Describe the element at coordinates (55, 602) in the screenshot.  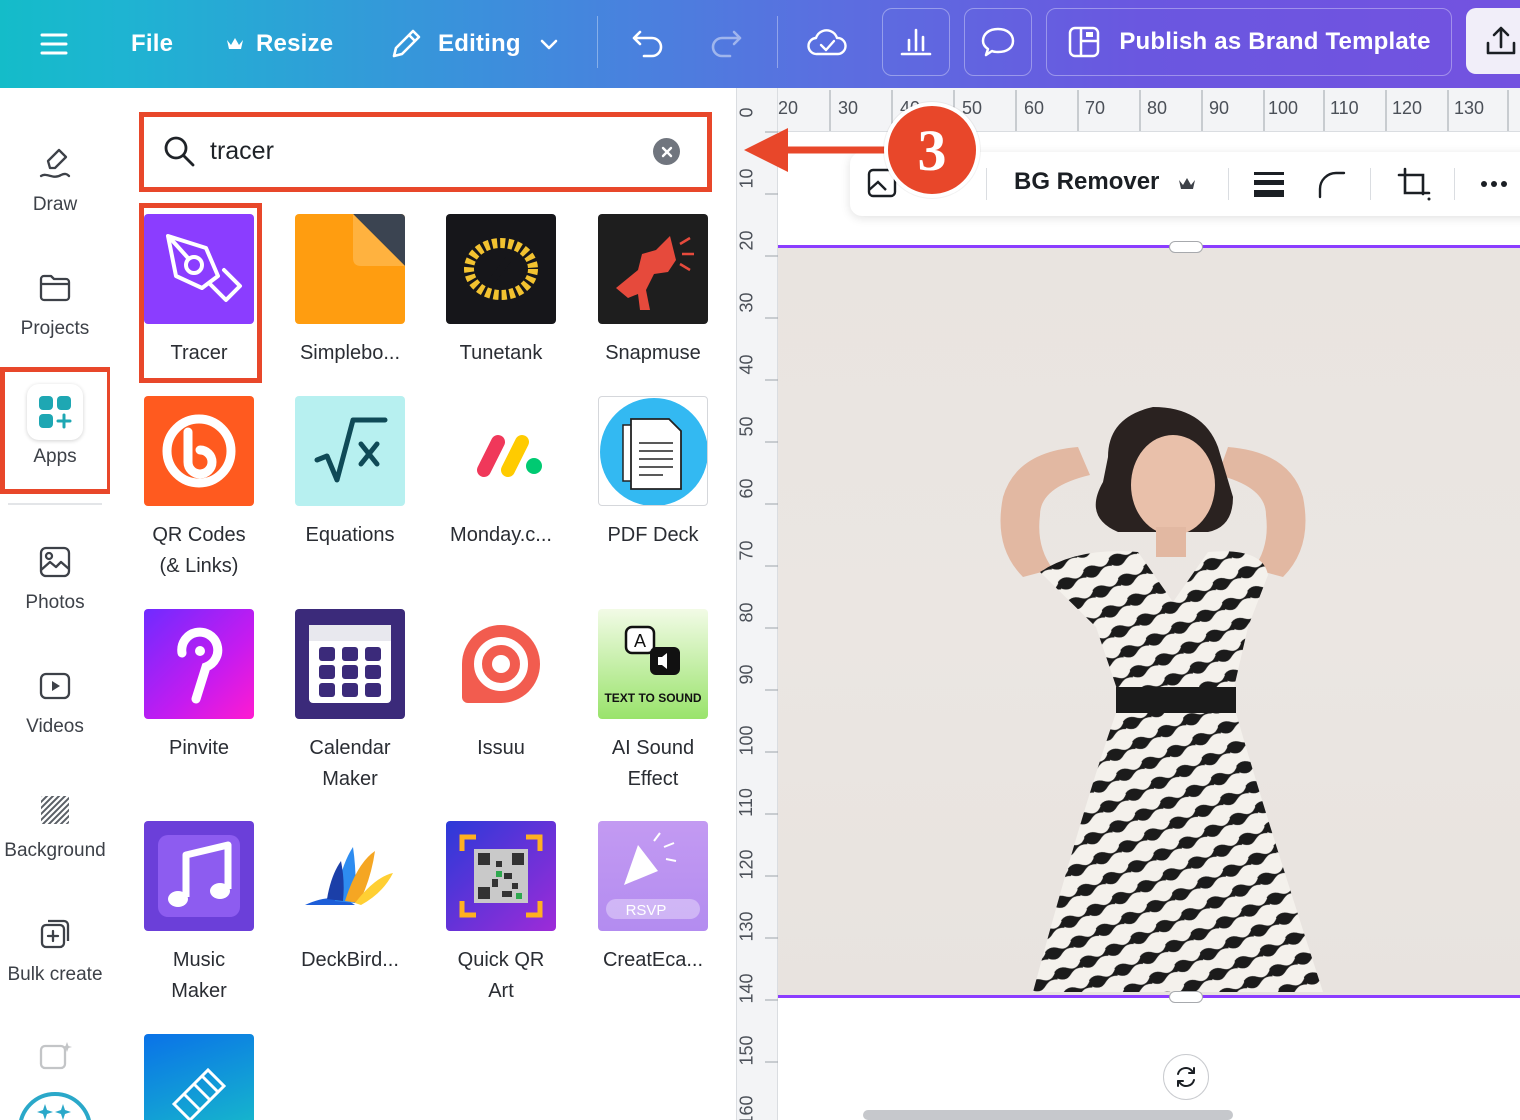
I see `sidebar-item-label: Photos` at that location.